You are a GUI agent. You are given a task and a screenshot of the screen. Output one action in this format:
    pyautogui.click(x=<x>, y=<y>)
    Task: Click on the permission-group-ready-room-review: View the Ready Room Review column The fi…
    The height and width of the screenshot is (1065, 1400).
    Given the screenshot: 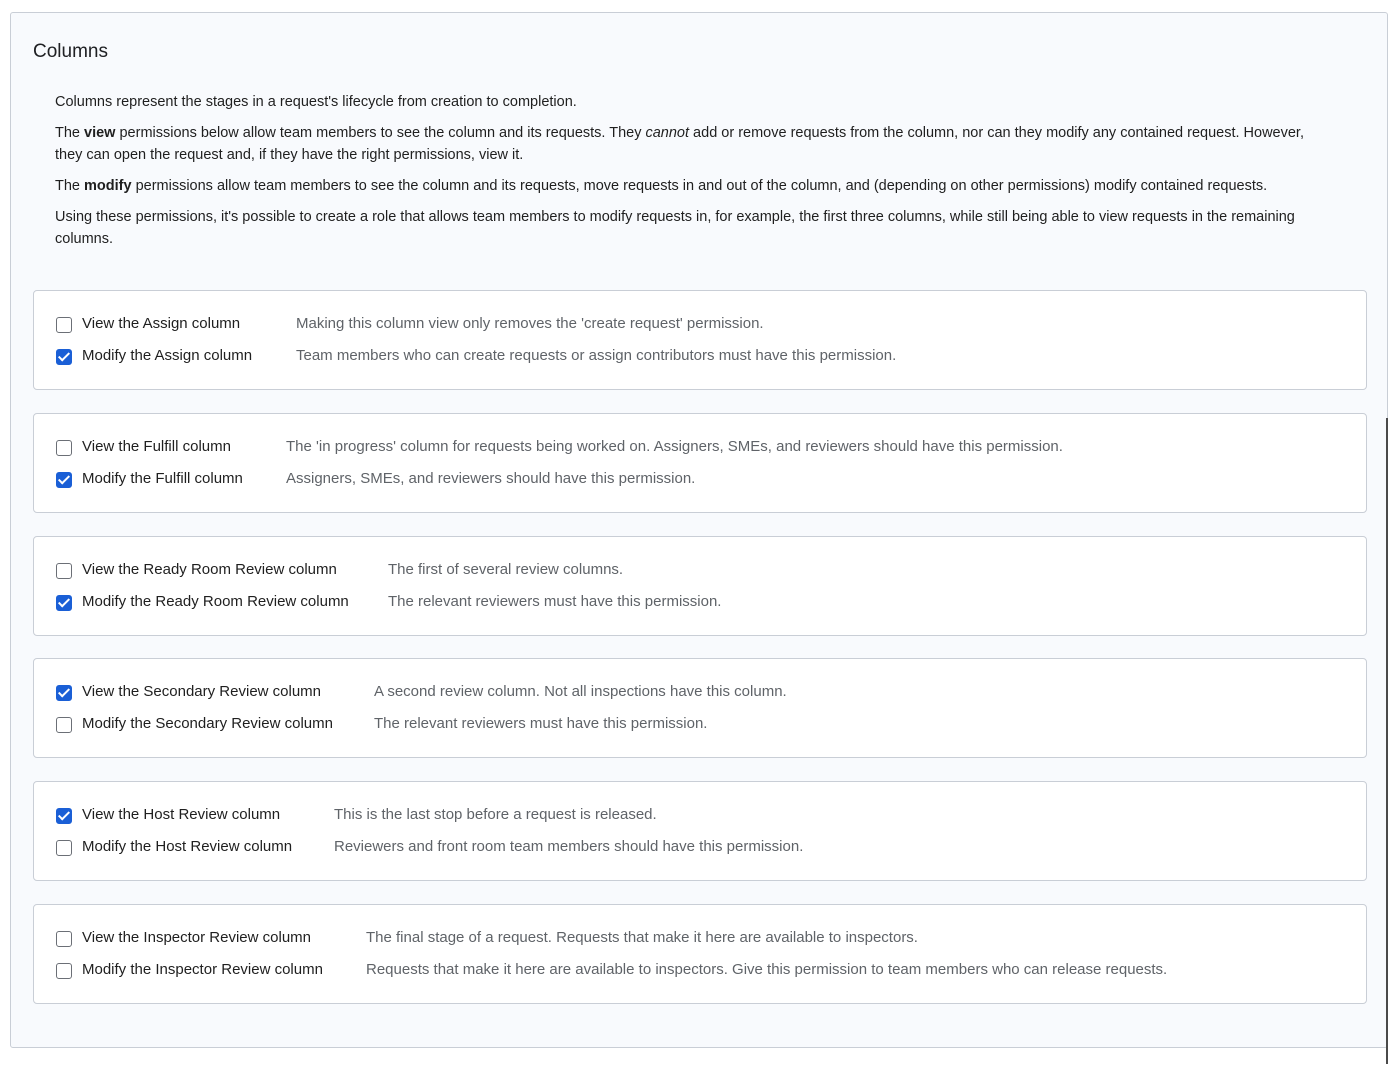 What is the action you would take?
    pyautogui.click(x=700, y=586)
    